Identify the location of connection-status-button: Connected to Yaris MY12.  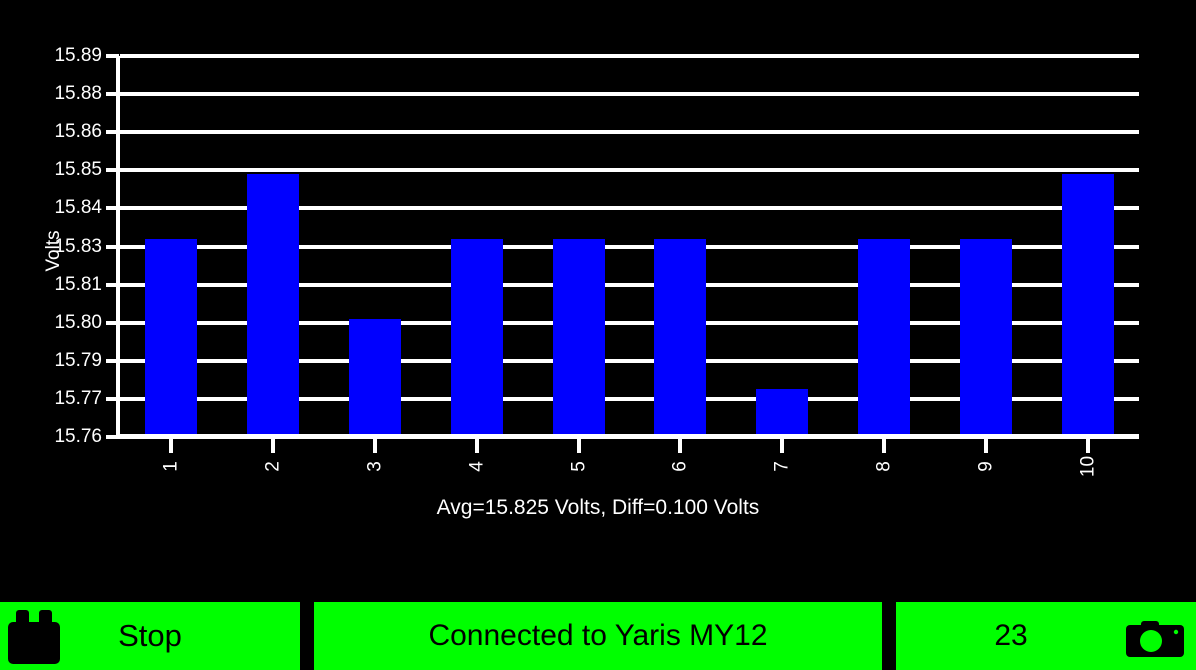
(598, 636).